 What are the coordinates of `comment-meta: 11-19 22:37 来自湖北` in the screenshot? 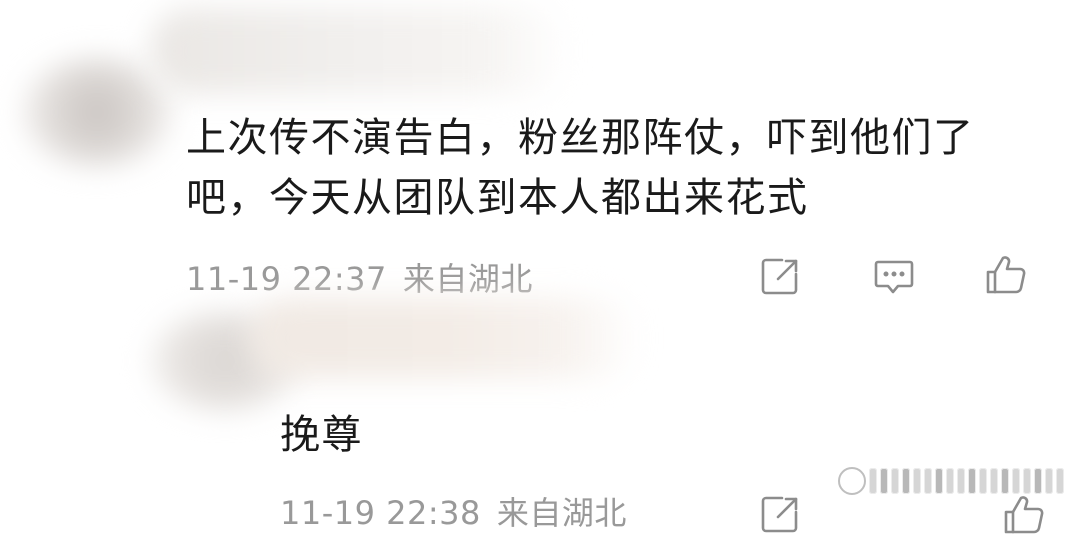 It's located at (359, 277).